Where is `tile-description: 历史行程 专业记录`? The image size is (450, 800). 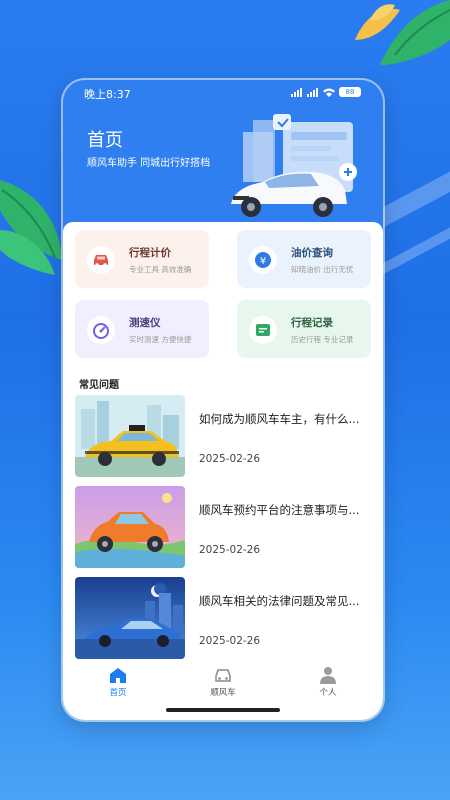 tile-description: 历史行程 专业记录 is located at coordinates (322, 339).